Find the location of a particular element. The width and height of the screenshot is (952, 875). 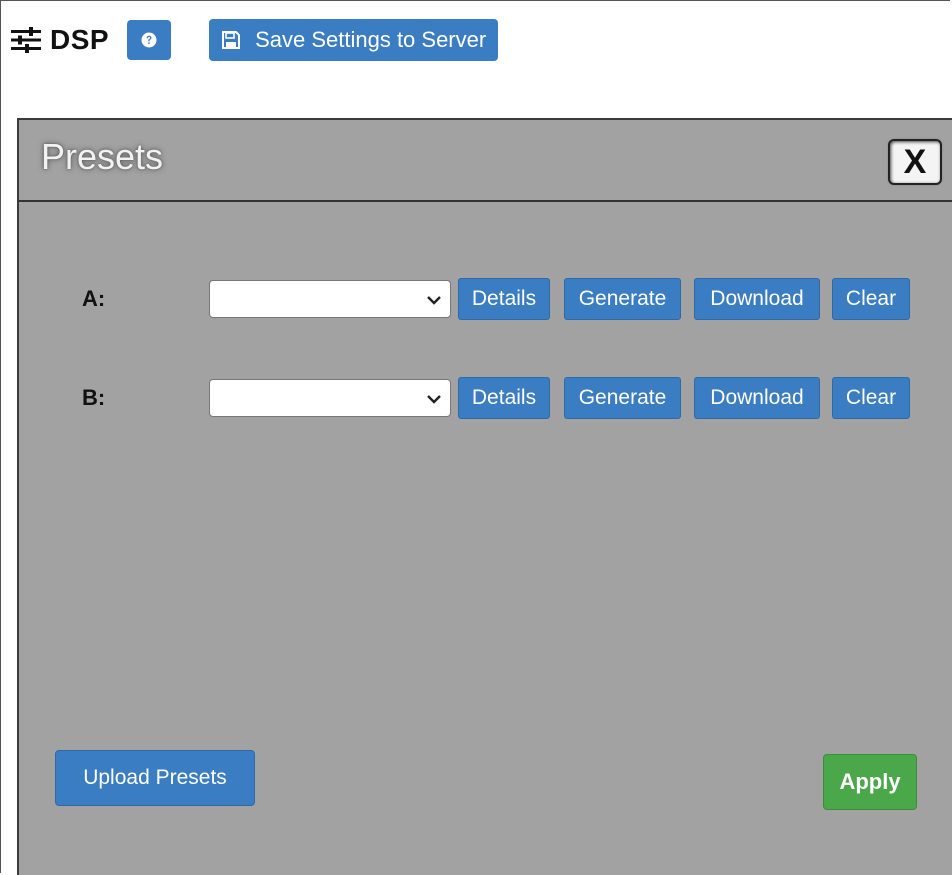

preset-a-label: A: is located at coordinates (94, 298).